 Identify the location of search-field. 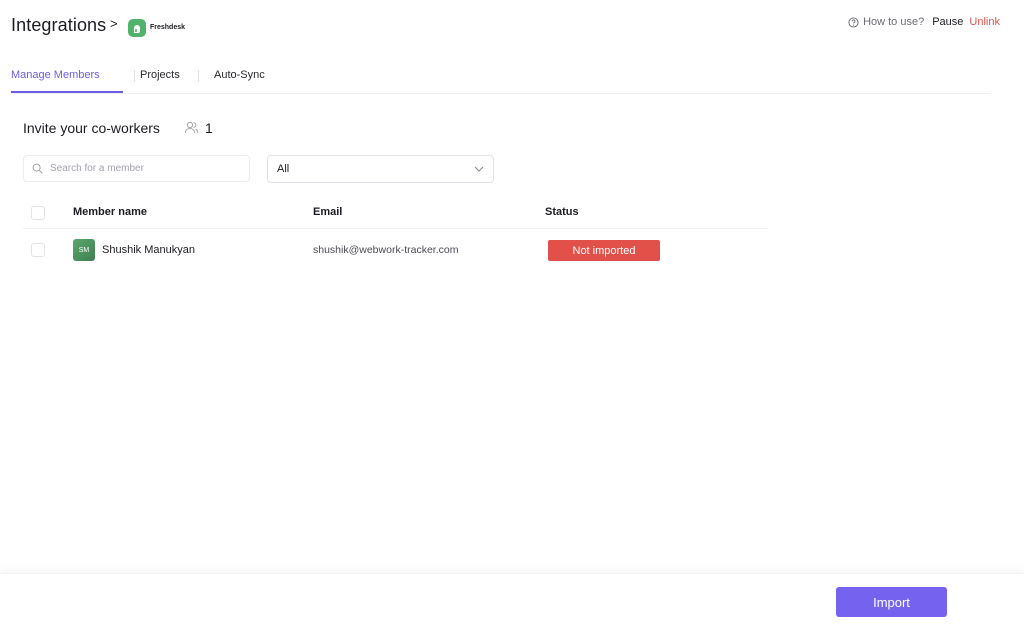
(136, 168).